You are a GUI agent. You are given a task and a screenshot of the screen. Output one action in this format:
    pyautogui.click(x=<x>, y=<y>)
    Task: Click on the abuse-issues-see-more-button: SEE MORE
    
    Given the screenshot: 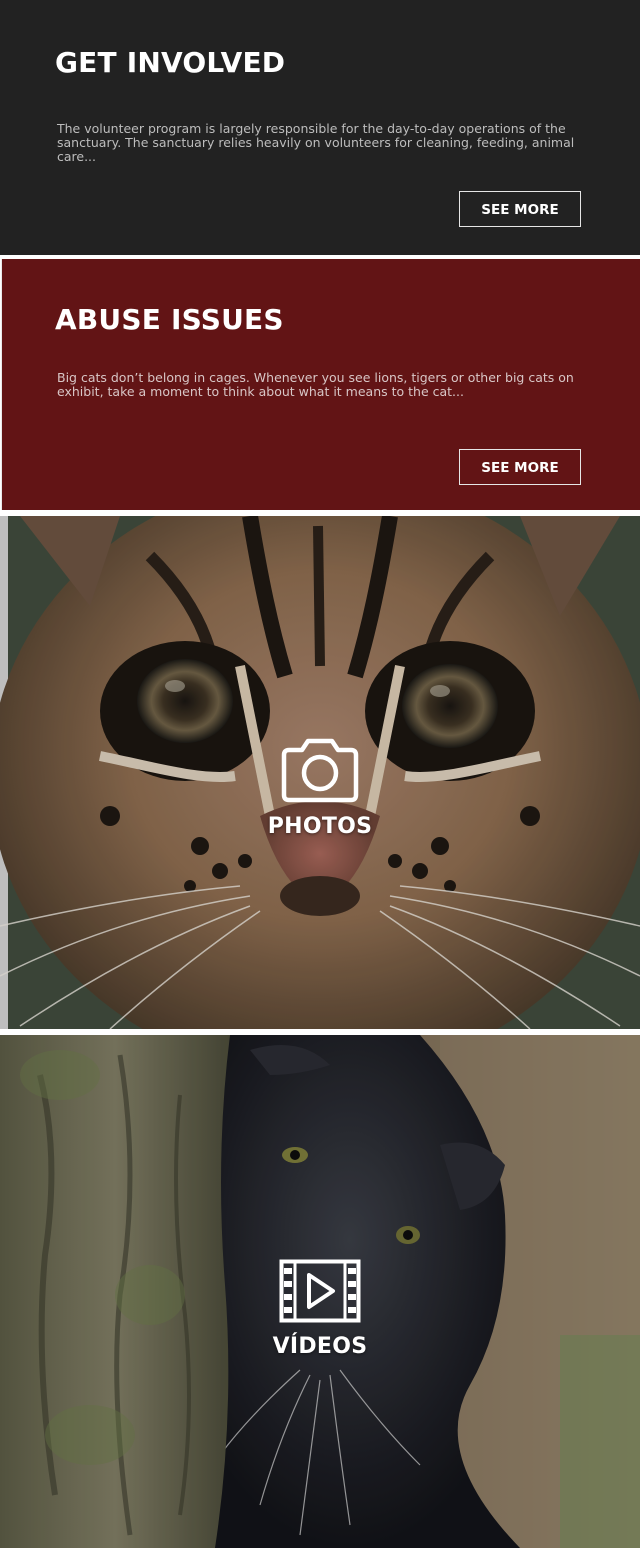 What is the action you would take?
    pyautogui.click(x=520, y=467)
    